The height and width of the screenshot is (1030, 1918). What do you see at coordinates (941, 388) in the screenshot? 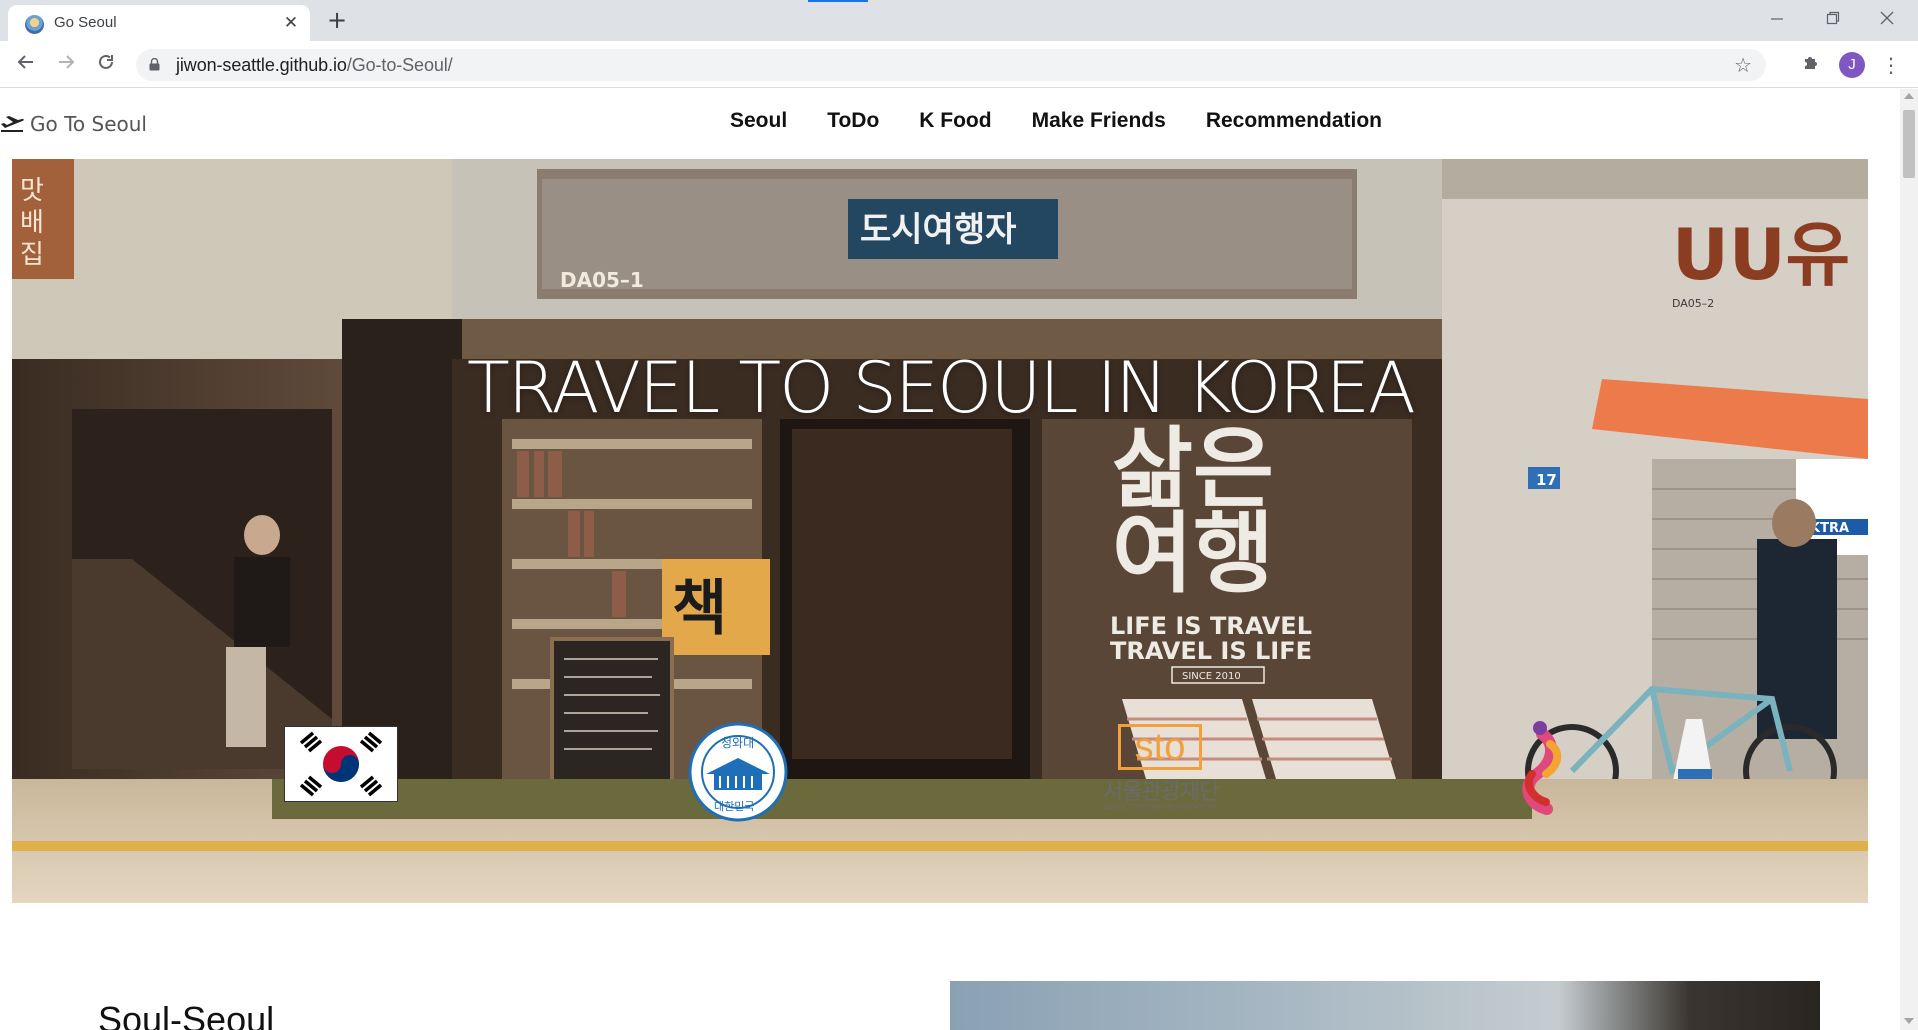
I see `hero-title: TRAVEL TO SEOUL IN KOREA` at bounding box center [941, 388].